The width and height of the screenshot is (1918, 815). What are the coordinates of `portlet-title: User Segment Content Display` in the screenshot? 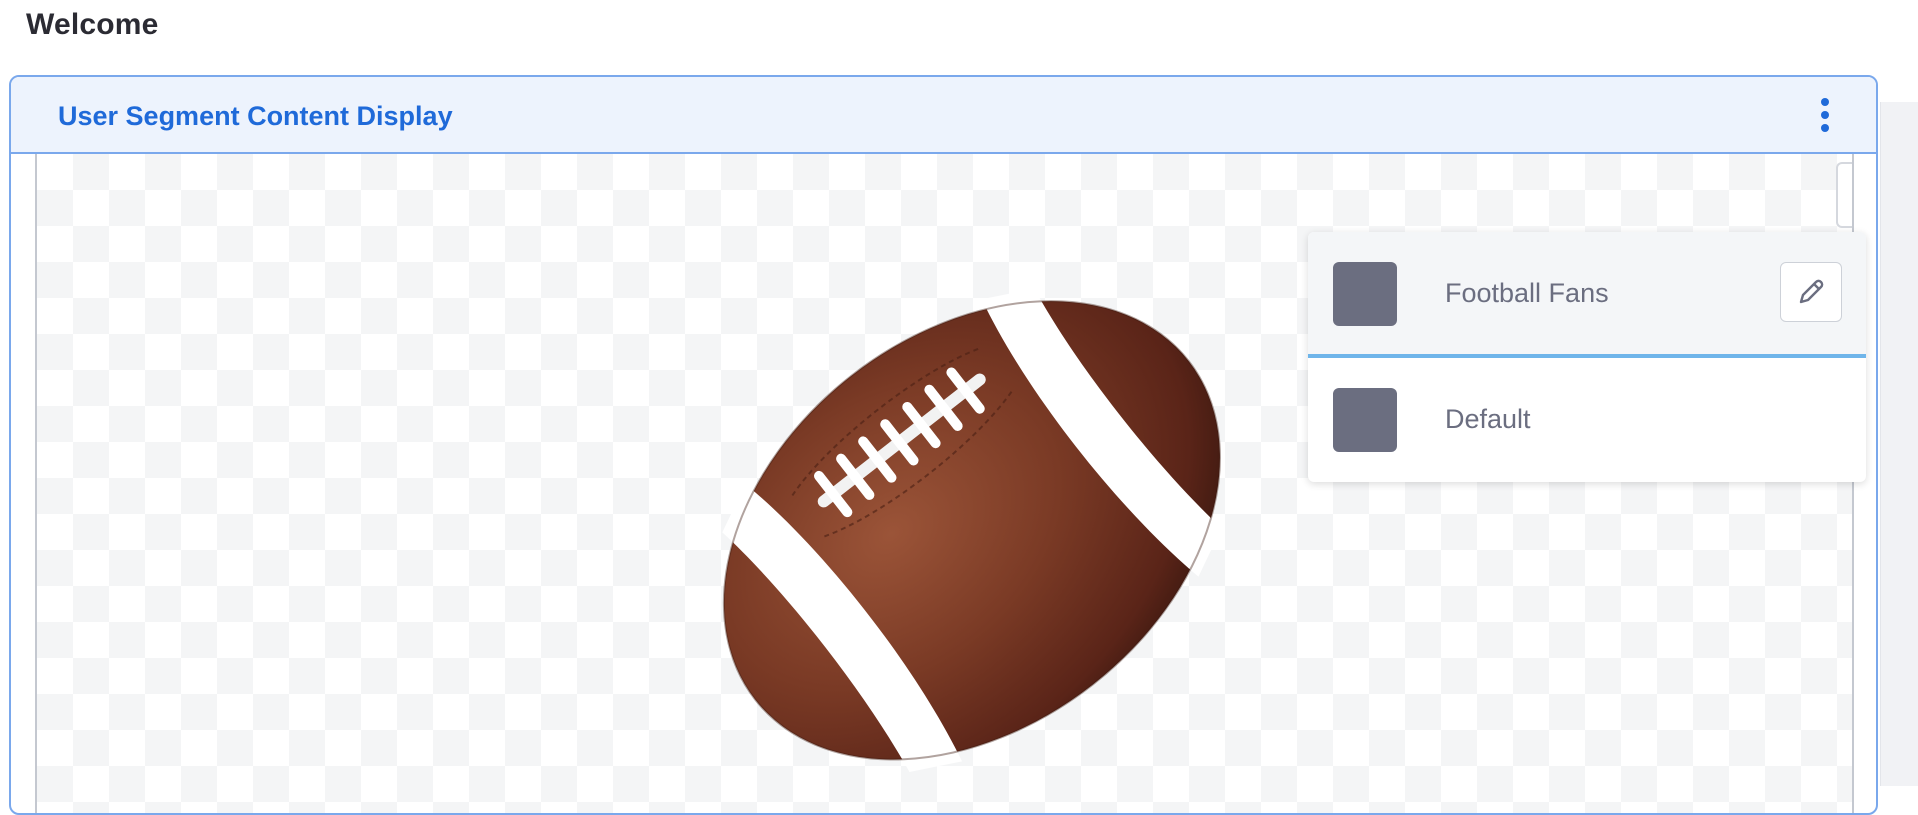 It's located at (255, 116).